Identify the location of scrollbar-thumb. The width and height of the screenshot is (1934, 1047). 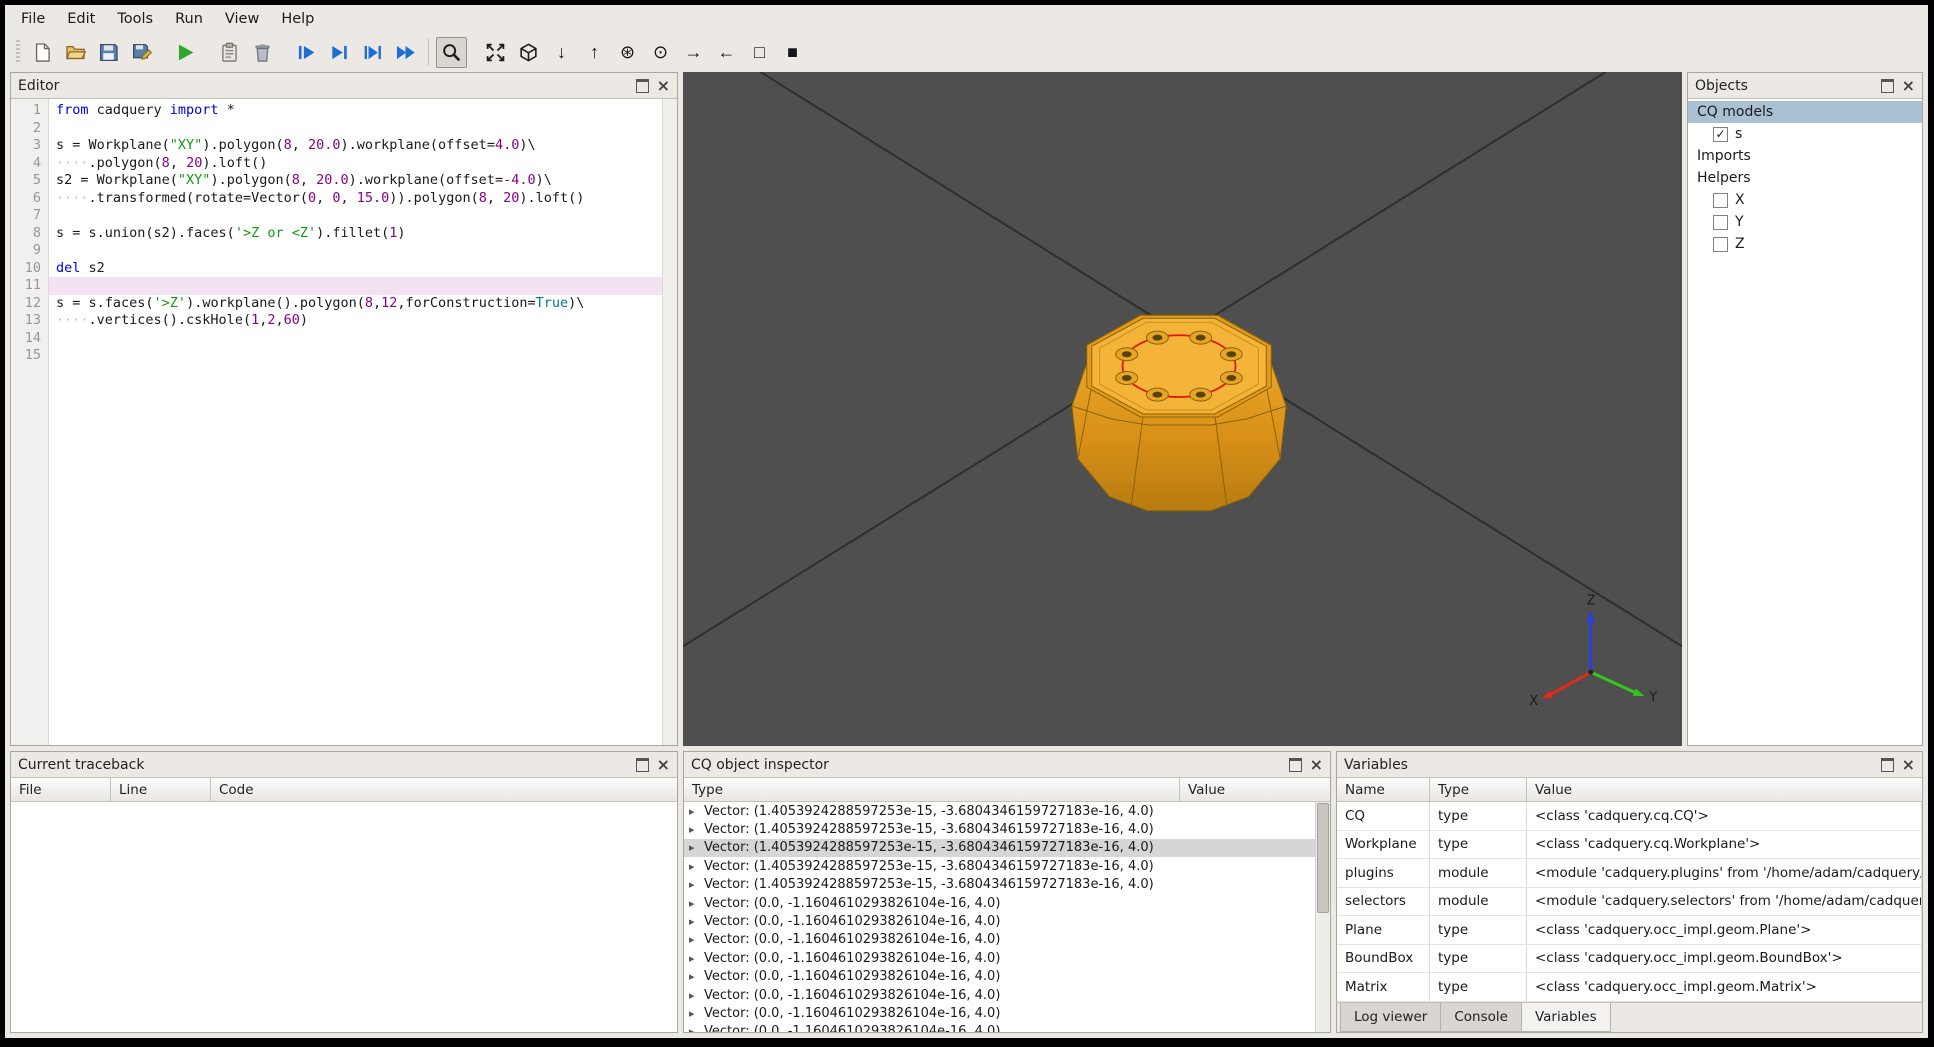
(1323, 858).